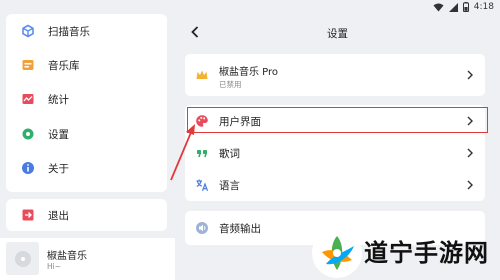  What do you see at coordinates (465, 7) in the screenshot?
I see `battery-icon` at bounding box center [465, 7].